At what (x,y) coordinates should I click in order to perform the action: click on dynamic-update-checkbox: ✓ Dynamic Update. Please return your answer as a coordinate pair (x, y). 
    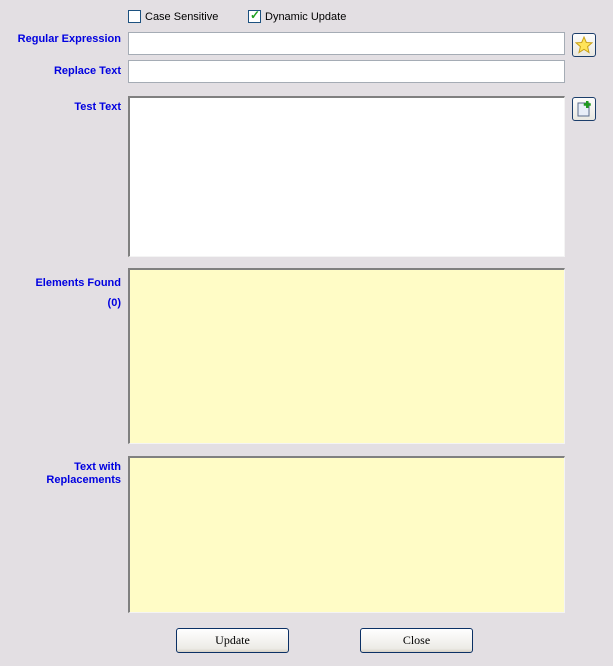
    Looking at the image, I should click on (297, 15).